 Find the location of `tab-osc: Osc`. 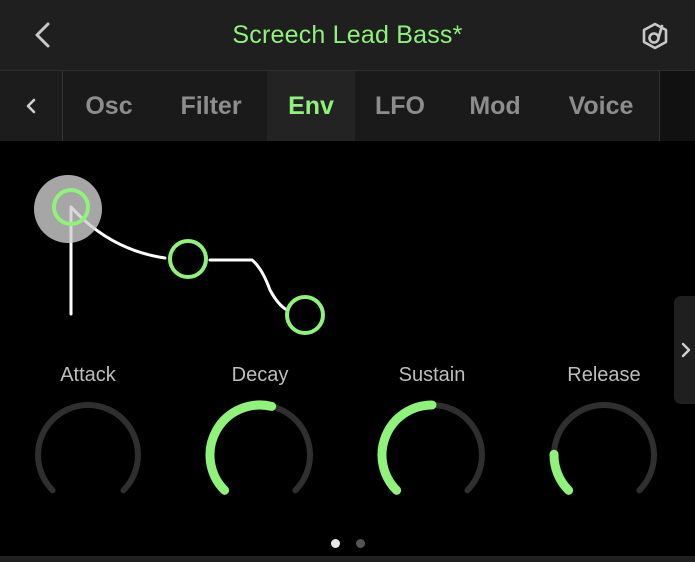

tab-osc: Osc is located at coordinates (109, 106).